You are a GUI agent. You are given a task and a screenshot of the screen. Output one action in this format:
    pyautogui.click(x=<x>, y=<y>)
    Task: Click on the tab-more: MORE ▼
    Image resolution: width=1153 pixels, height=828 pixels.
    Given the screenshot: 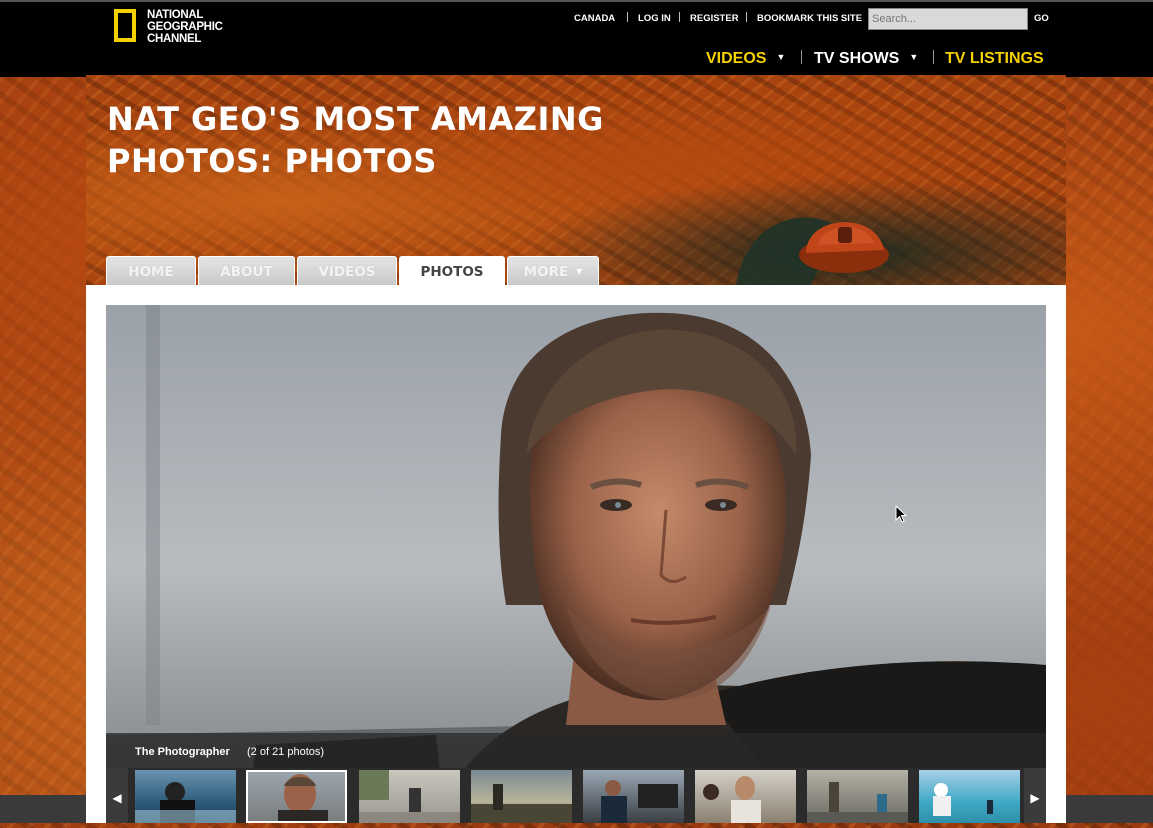 What is the action you would take?
    pyautogui.click(x=553, y=270)
    